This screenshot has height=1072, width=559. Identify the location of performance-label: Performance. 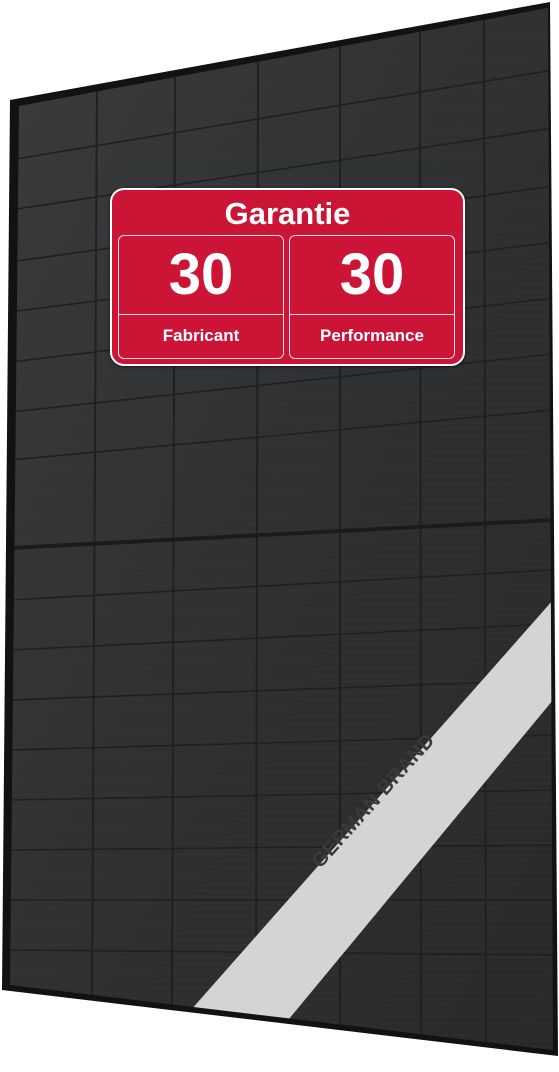
(372, 335).